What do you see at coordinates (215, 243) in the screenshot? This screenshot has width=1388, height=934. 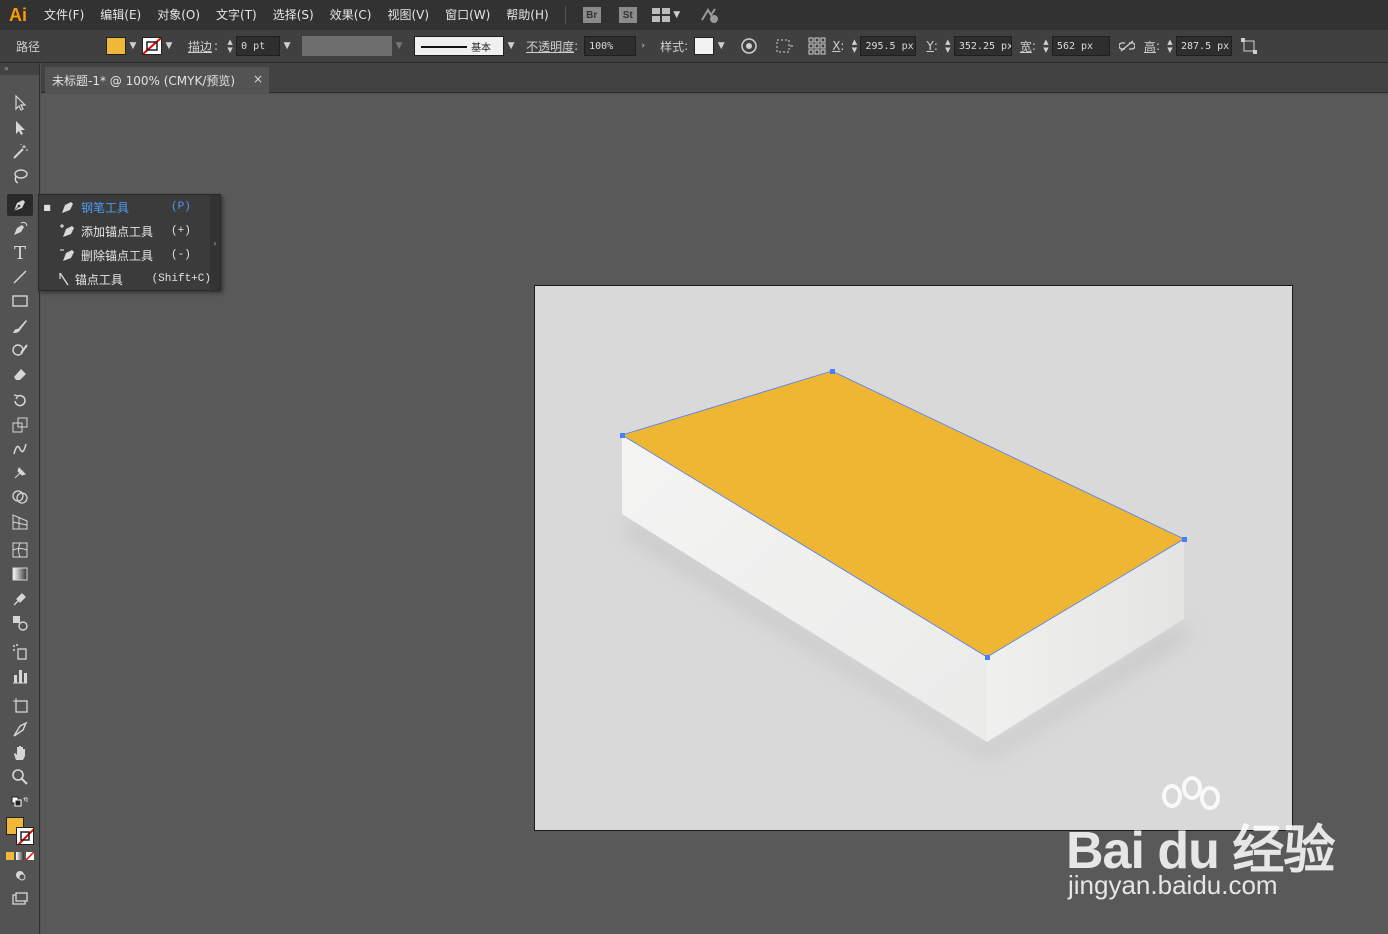 I see `tearoff-handle-icon: ›` at bounding box center [215, 243].